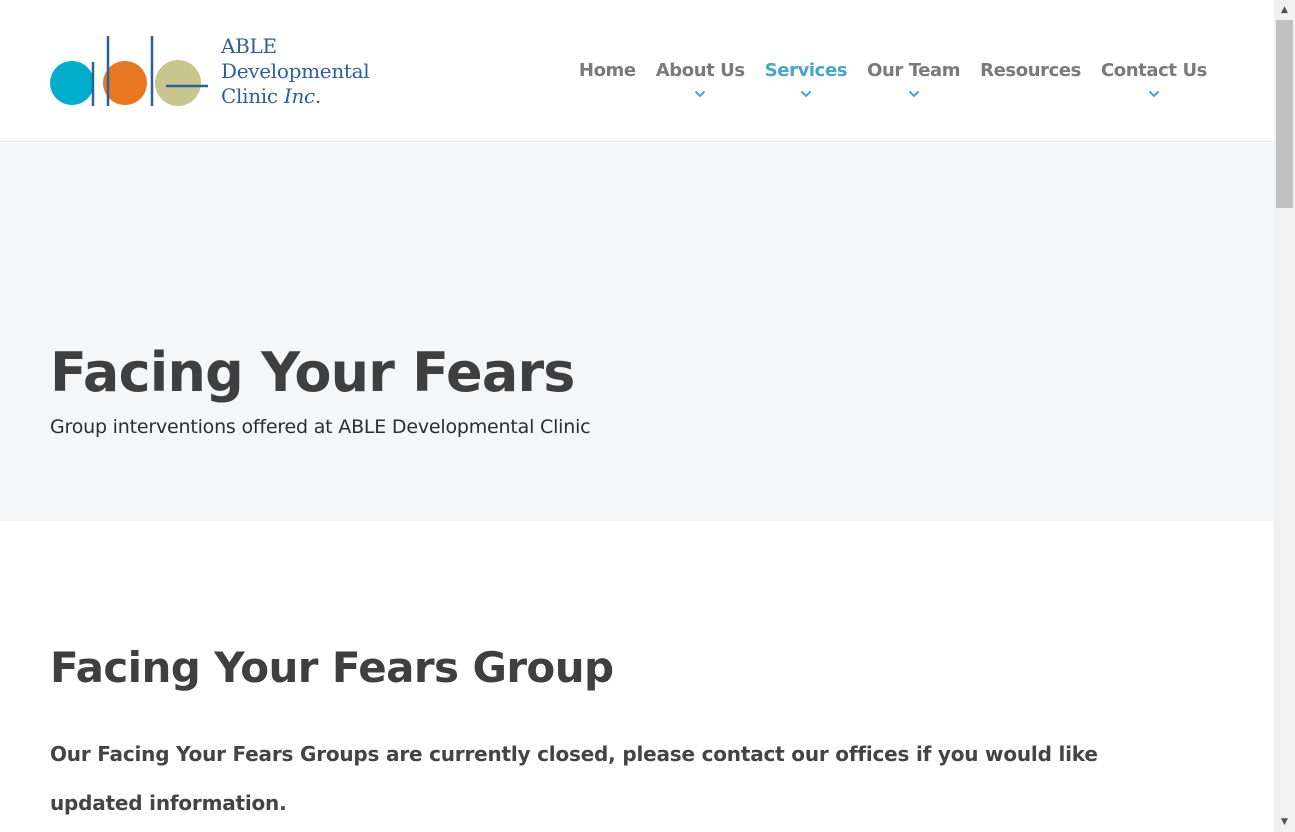 This screenshot has height=832, width=1295. I want to click on logo-wordmark: ABLE Developmental Clinic Inc., so click(295, 71).